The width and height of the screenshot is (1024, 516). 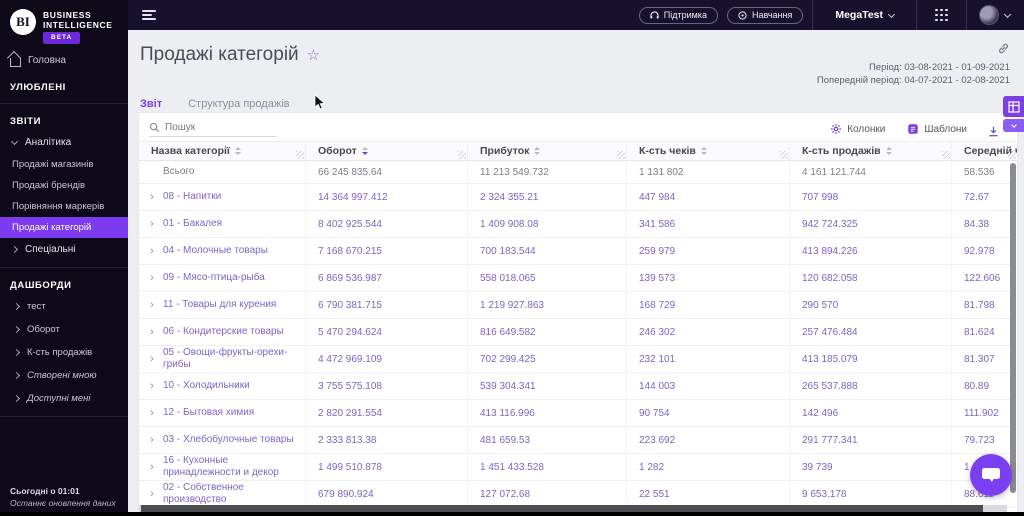 I want to click on category-name-cell: › 10 - Холодильники, so click(x=222, y=386).